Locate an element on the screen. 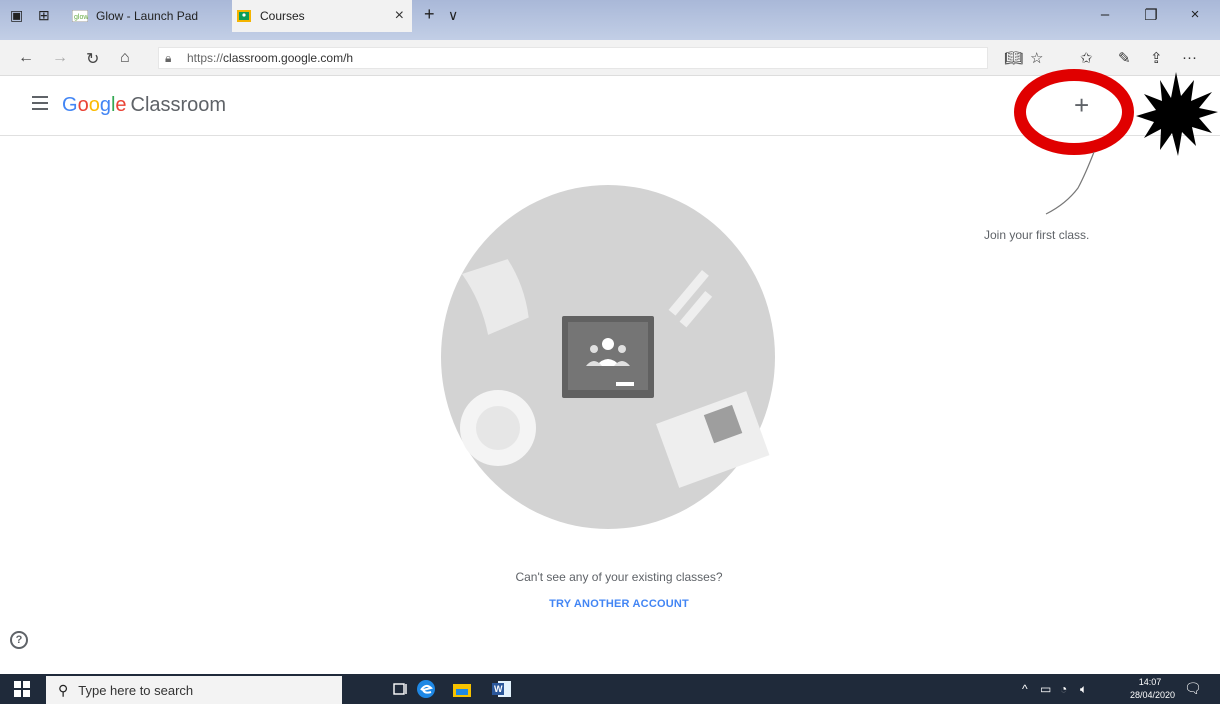 This screenshot has width=1220, height=704. pointer-line is located at coordinates (1070, 183).